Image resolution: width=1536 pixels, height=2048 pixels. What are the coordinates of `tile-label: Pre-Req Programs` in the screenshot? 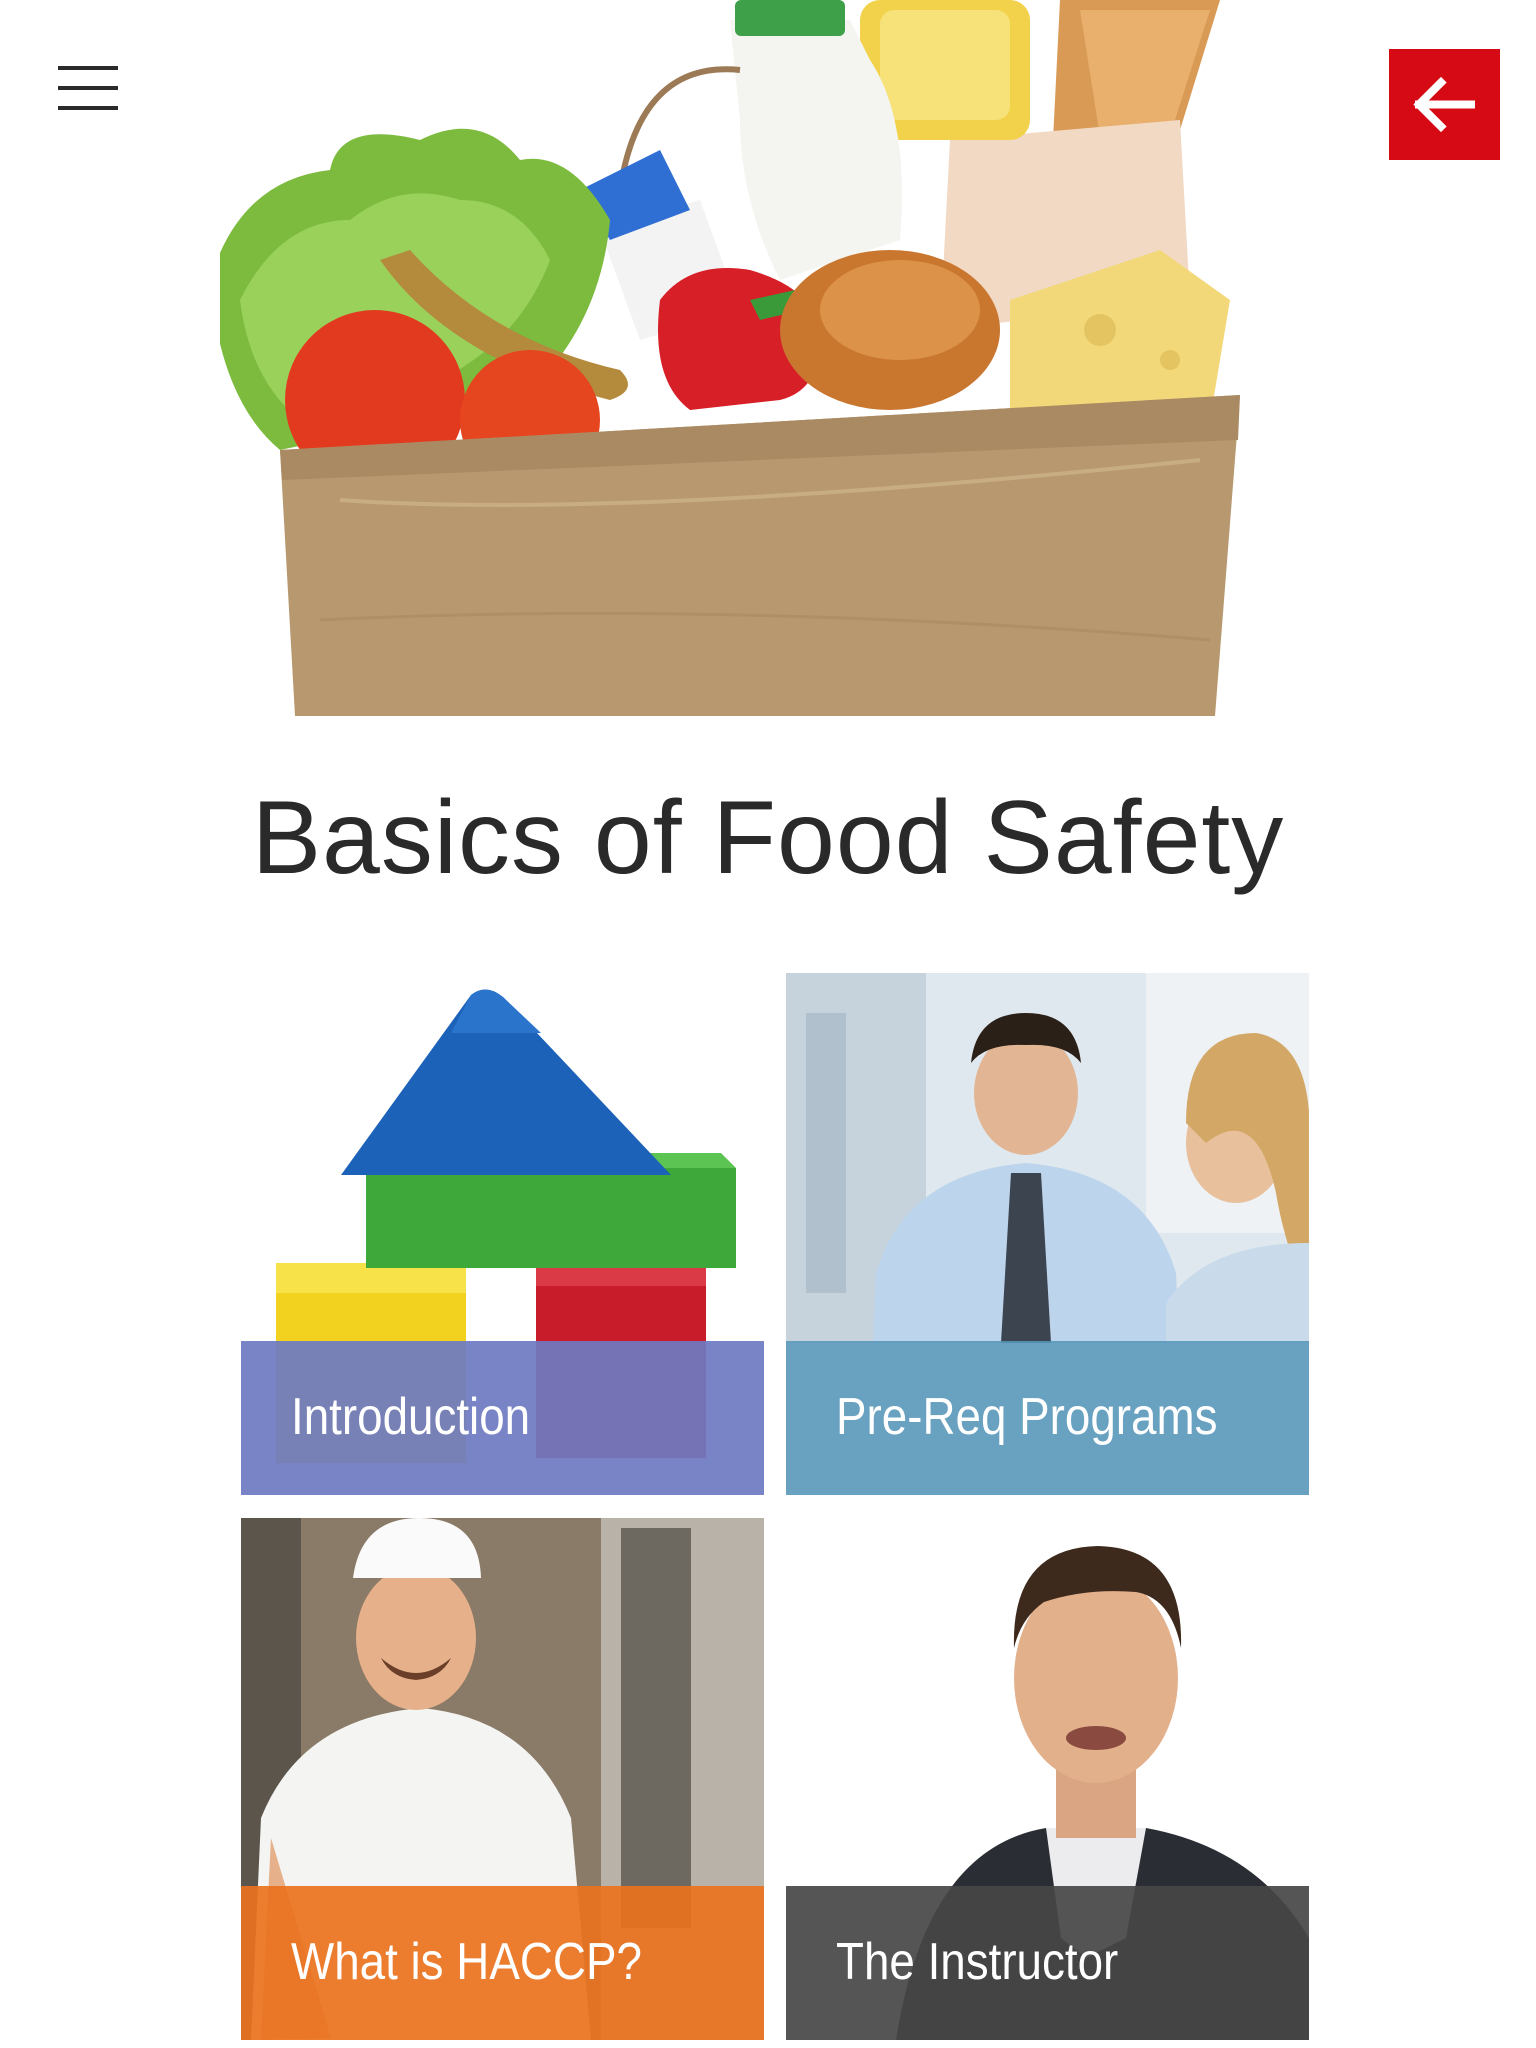 It's located at (1027, 1417).